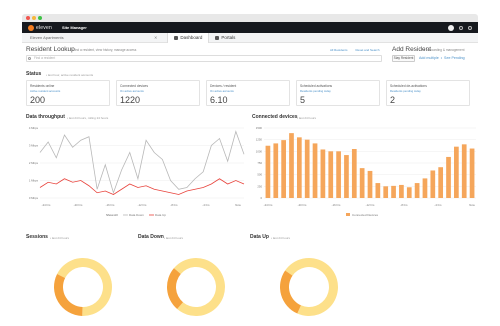 This screenshot has height=326, width=500. What do you see at coordinates (429, 58) in the screenshot?
I see `add-multiple-link: Add multiple` at bounding box center [429, 58].